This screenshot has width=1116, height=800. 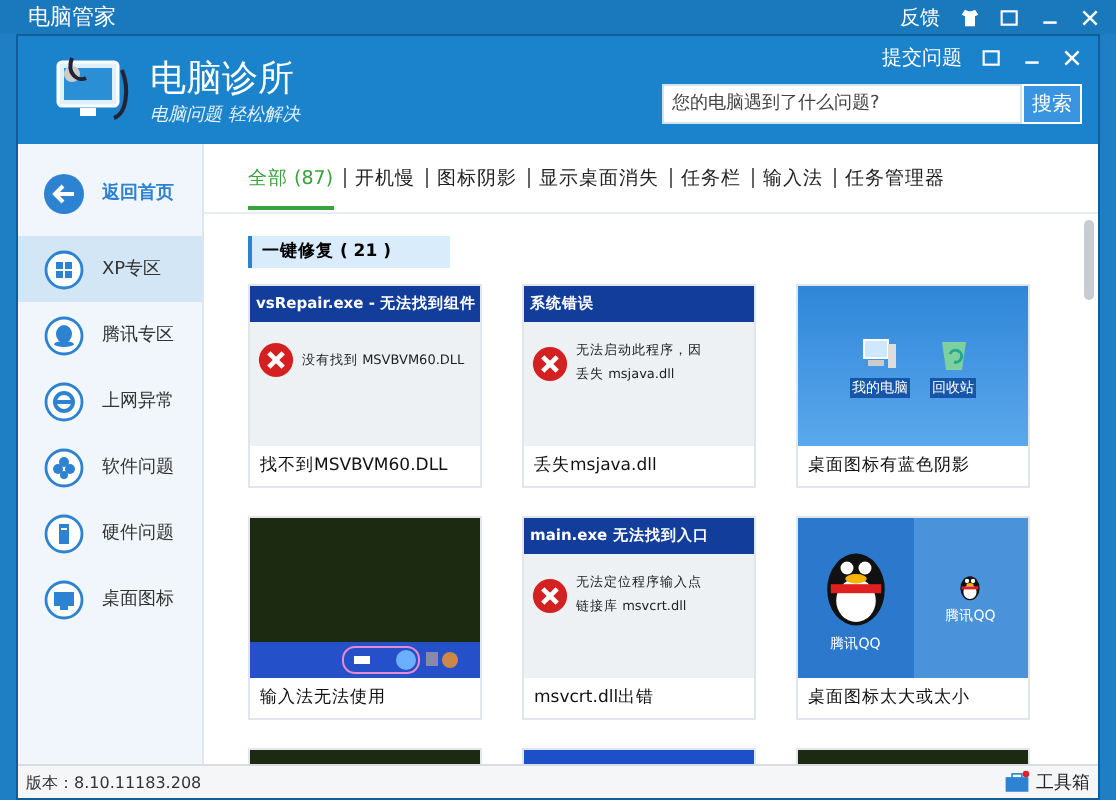 I want to click on feedback-button: 反馈, so click(x=920, y=17).